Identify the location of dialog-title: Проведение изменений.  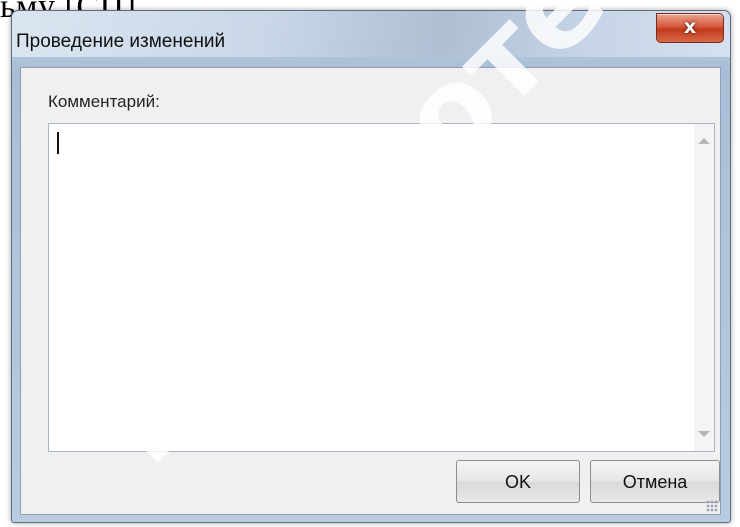
(121, 41).